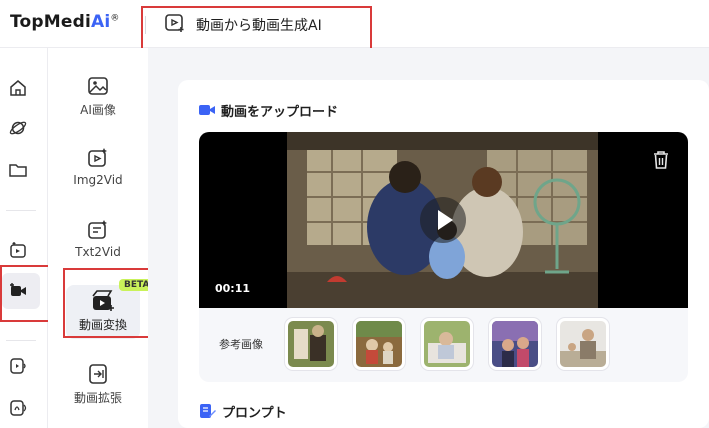 The height and width of the screenshot is (428, 709). What do you see at coordinates (97, 157) in the screenshot?
I see `image-to-video-icon` at bounding box center [97, 157].